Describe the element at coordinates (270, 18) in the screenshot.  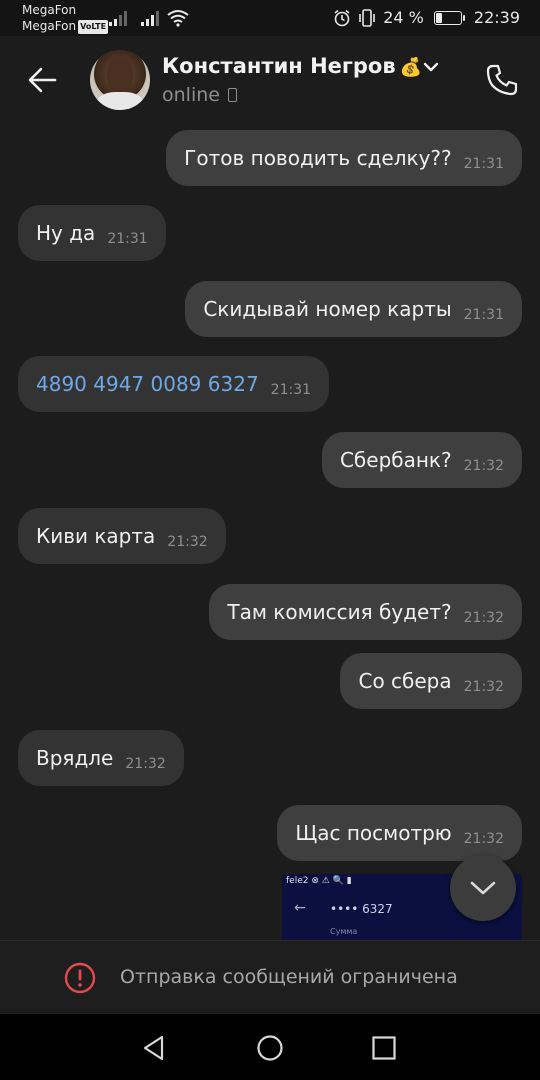
I see `status-bar: MegaFon MegaFon VoLTE 24 % 22:39` at that location.